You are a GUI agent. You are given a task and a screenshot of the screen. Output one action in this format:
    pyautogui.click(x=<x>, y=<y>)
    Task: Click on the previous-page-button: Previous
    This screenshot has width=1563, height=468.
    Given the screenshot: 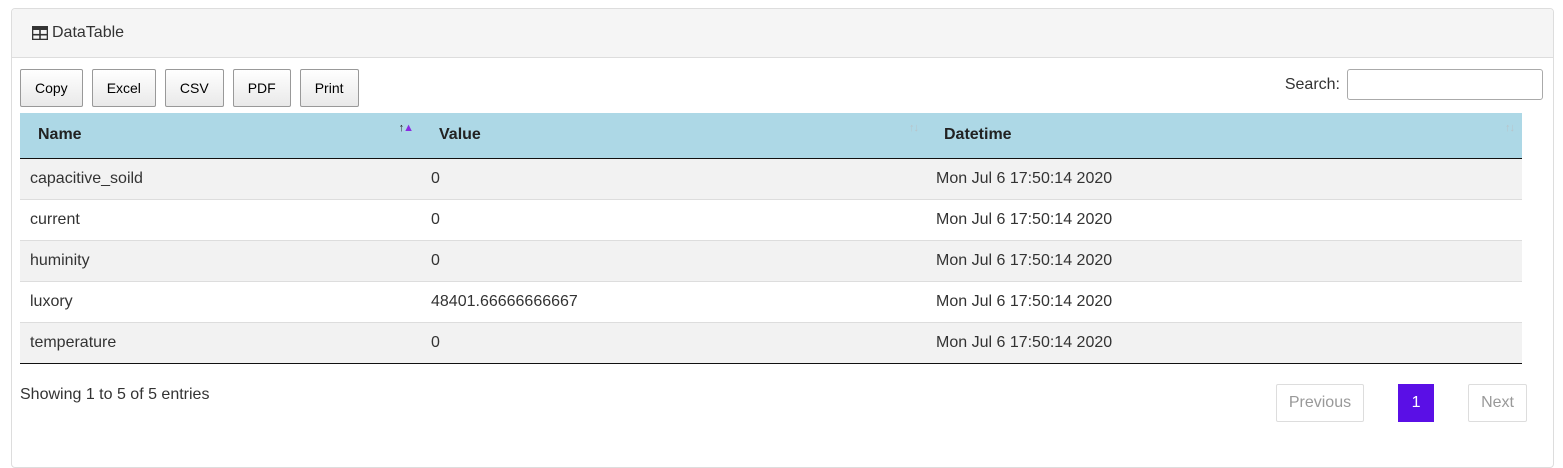 What is the action you would take?
    pyautogui.click(x=1320, y=403)
    